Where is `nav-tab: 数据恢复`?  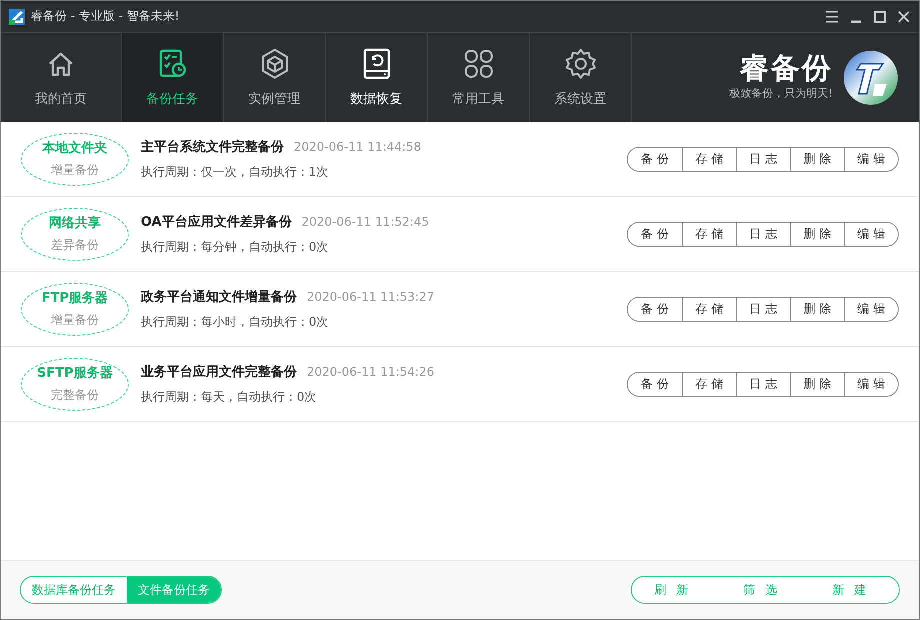 nav-tab: 数据恢复 is located at coordinates (377, 77).